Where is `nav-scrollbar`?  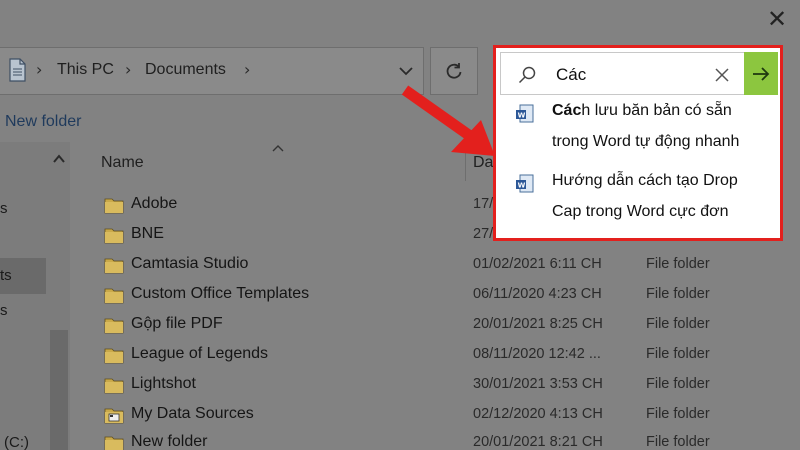 nav-scrollbar is located at coordinates (59, 390).